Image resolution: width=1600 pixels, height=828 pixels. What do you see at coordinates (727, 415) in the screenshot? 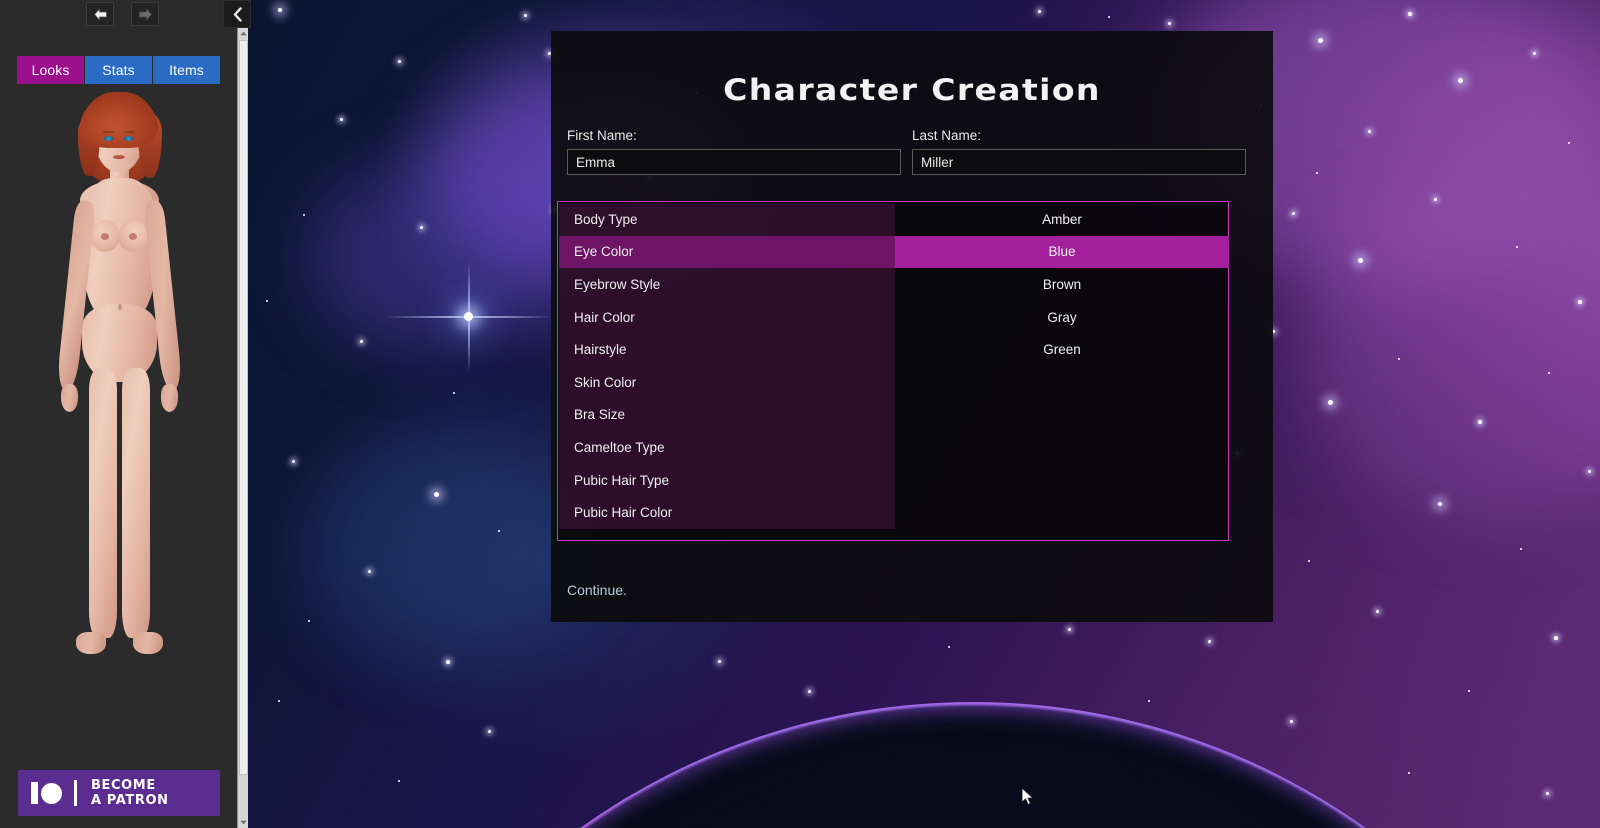
I see `option-label: Bra Size` at bounding box center [727, 415].